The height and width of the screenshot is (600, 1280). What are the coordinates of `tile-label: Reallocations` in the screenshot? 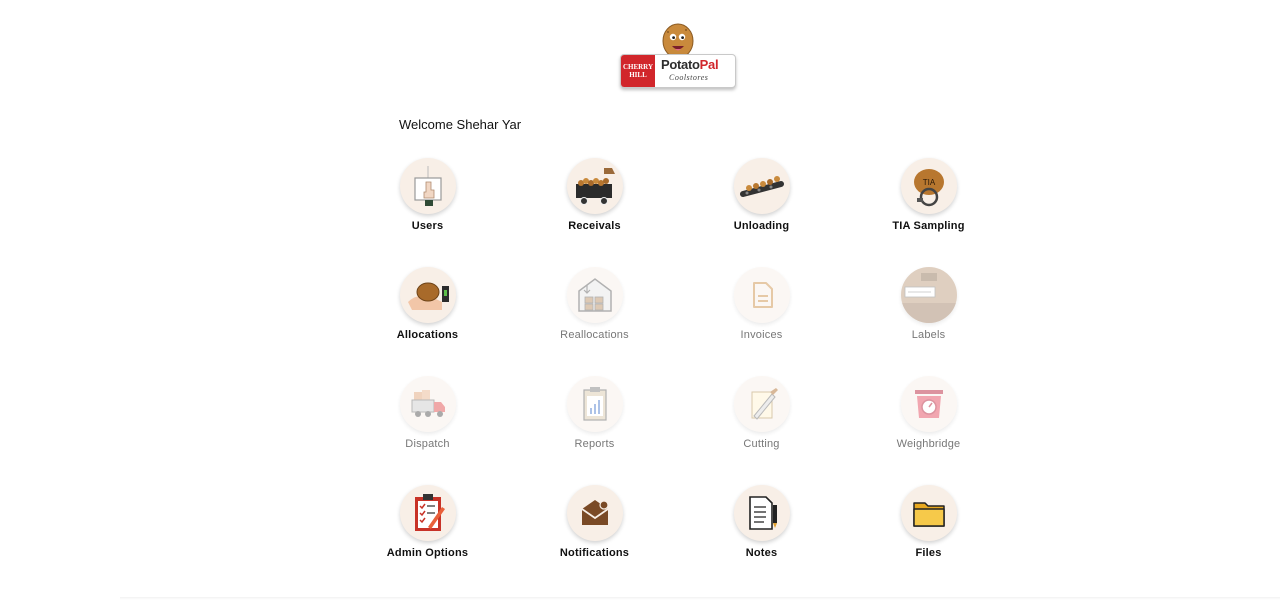 It's located at (594, 335).